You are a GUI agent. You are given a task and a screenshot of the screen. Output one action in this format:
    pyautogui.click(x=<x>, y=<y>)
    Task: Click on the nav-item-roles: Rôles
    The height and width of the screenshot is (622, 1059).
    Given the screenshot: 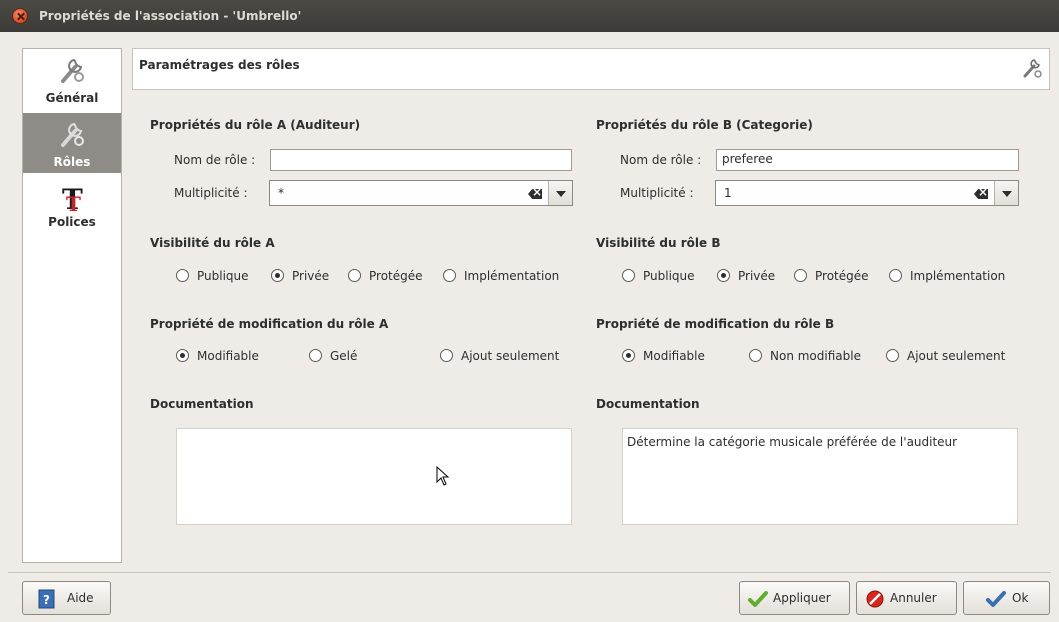 What is the action you would take?
    pyautogui.click(x=72, y=143)
    